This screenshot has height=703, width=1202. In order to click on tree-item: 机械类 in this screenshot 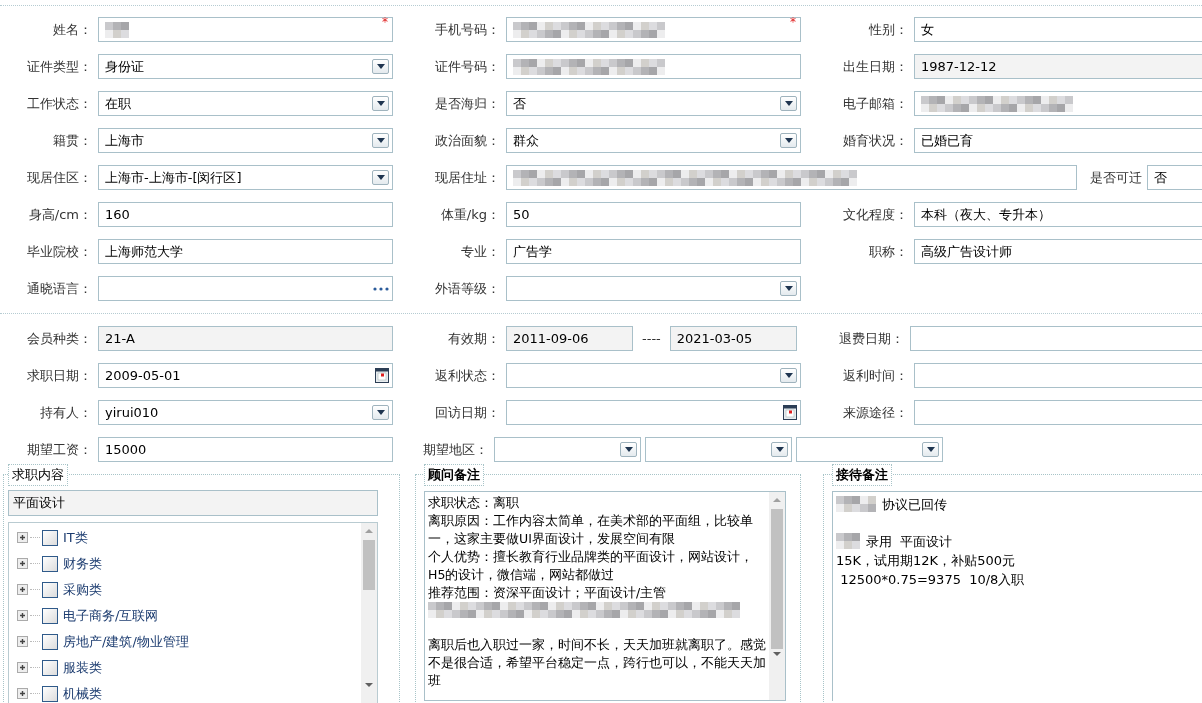, I will do `click(82, 693)`.